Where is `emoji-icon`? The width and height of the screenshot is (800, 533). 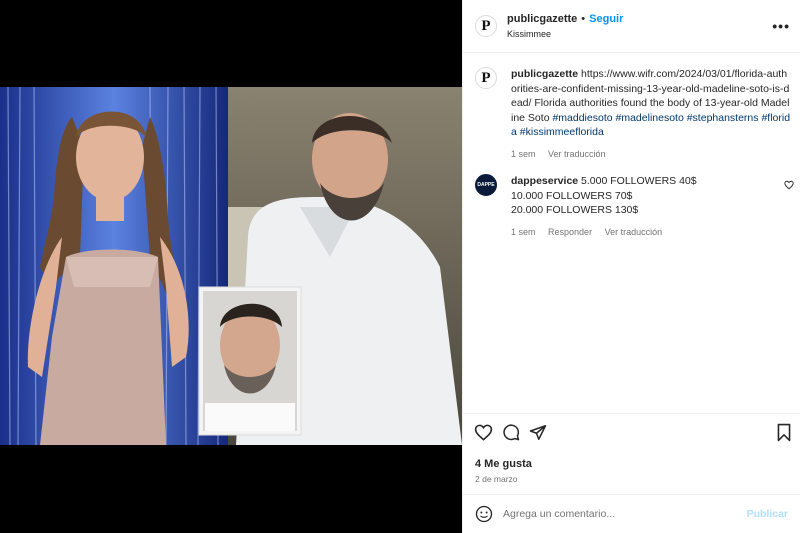 emoji-icon is located at coordinates (484, 514).